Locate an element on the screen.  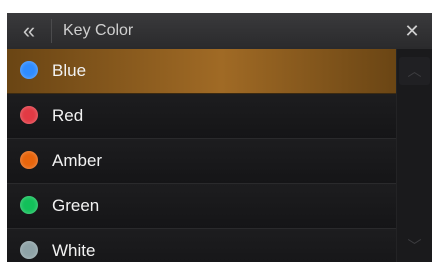
close-button: ✕ is located at coordinates (412, 31).